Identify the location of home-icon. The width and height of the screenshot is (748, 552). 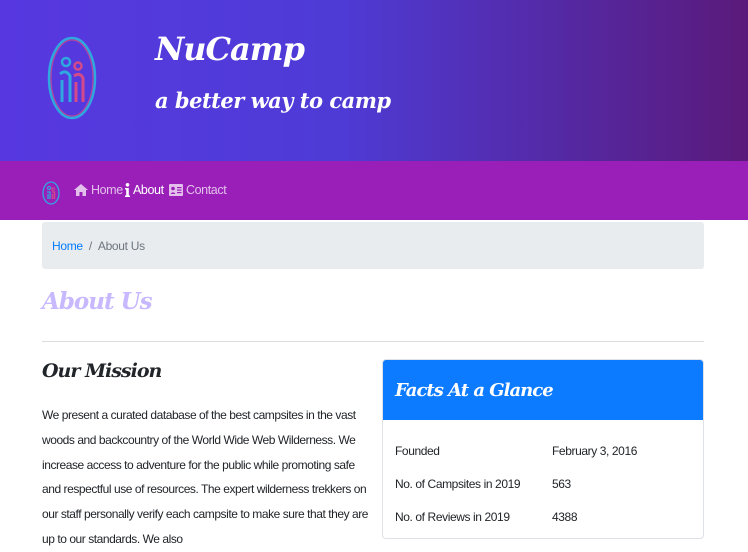
(81, 190).